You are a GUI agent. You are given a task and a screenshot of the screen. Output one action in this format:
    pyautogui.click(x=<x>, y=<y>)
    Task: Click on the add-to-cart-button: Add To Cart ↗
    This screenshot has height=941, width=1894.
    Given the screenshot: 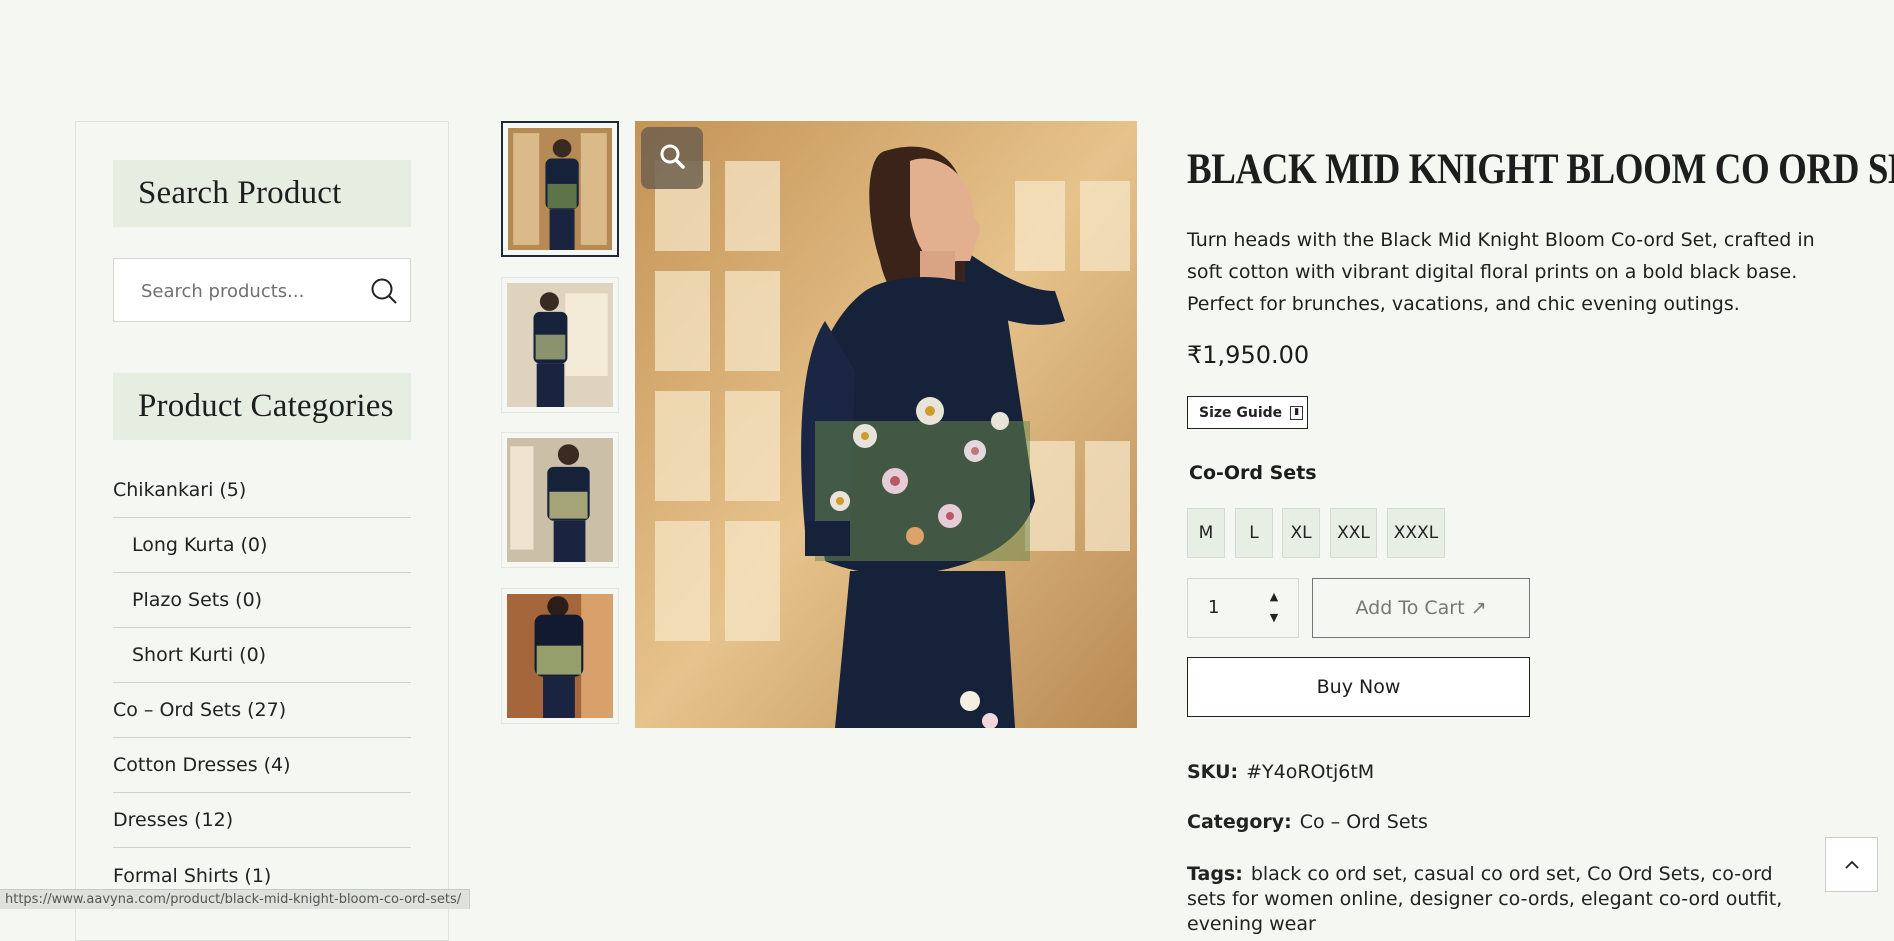 What is the action you would take?
    pyautogui.click(x=1421, y=608)
    